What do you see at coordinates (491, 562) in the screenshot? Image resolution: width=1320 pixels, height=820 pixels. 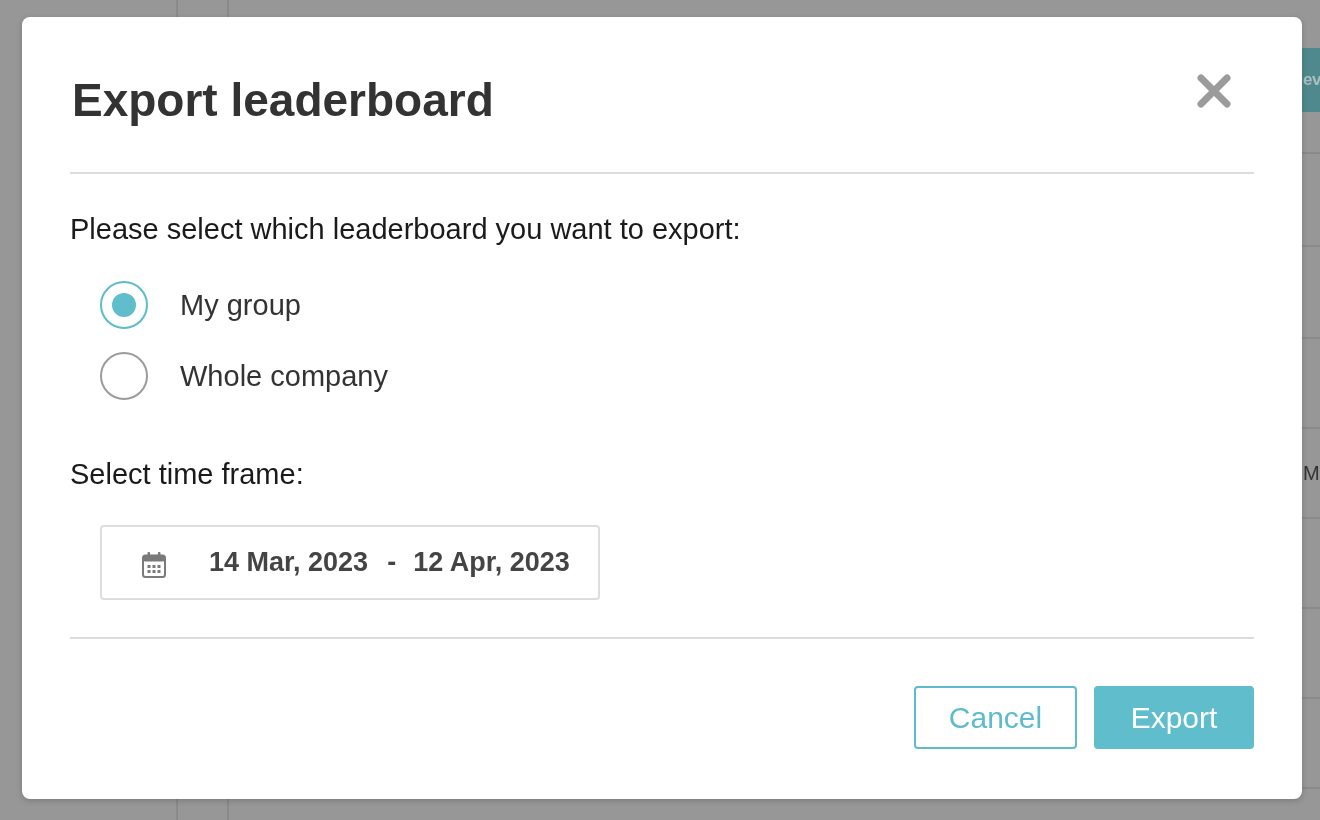 I see `end-date: 12 Apr, 2023` at bounding box center [491, 562].